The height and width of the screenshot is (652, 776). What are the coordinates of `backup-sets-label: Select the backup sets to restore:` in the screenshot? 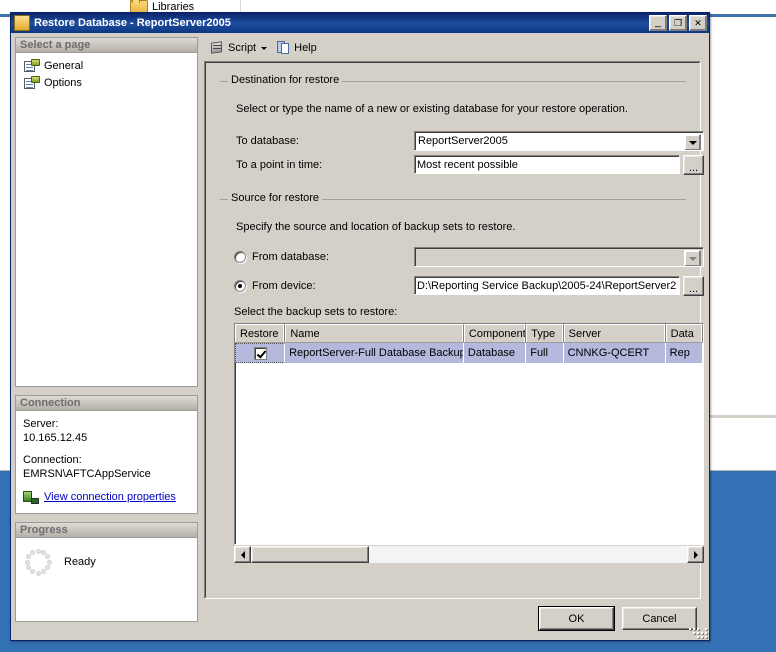 It's located at (316, 312).